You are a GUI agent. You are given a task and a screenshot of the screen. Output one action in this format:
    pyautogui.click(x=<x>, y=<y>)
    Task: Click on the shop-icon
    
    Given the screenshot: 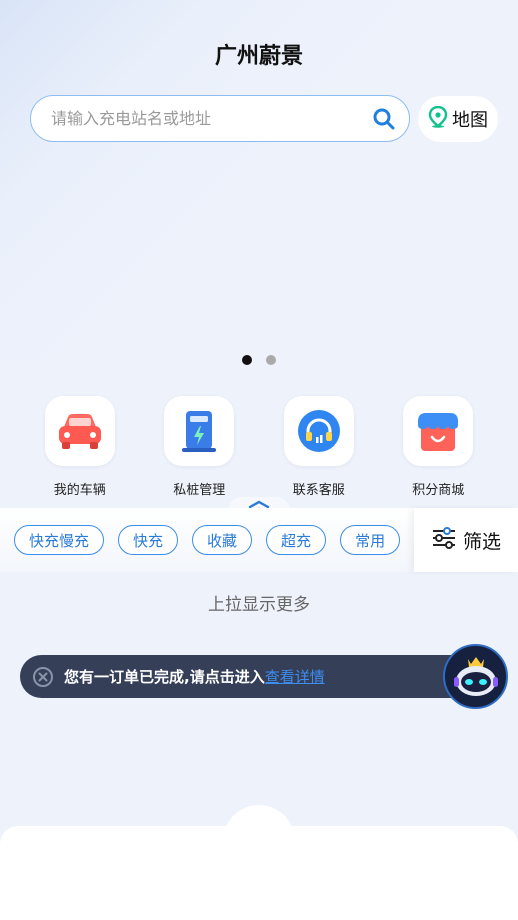 What is the action you would take?
    pyautogui.click(x=438, y=431)
    